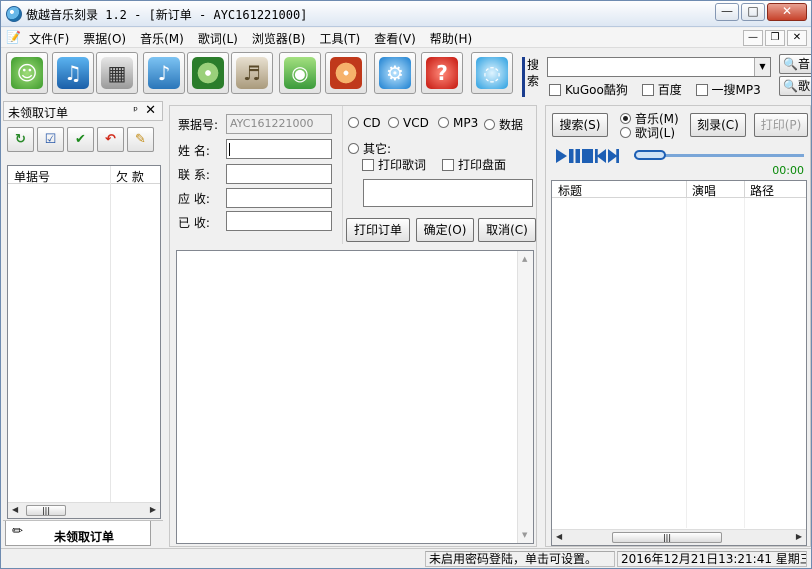  What do you see at coordinates (753, 38) in the screenshot?
I see `mdi-minimize-button: —` at bounding box center [753, 38].